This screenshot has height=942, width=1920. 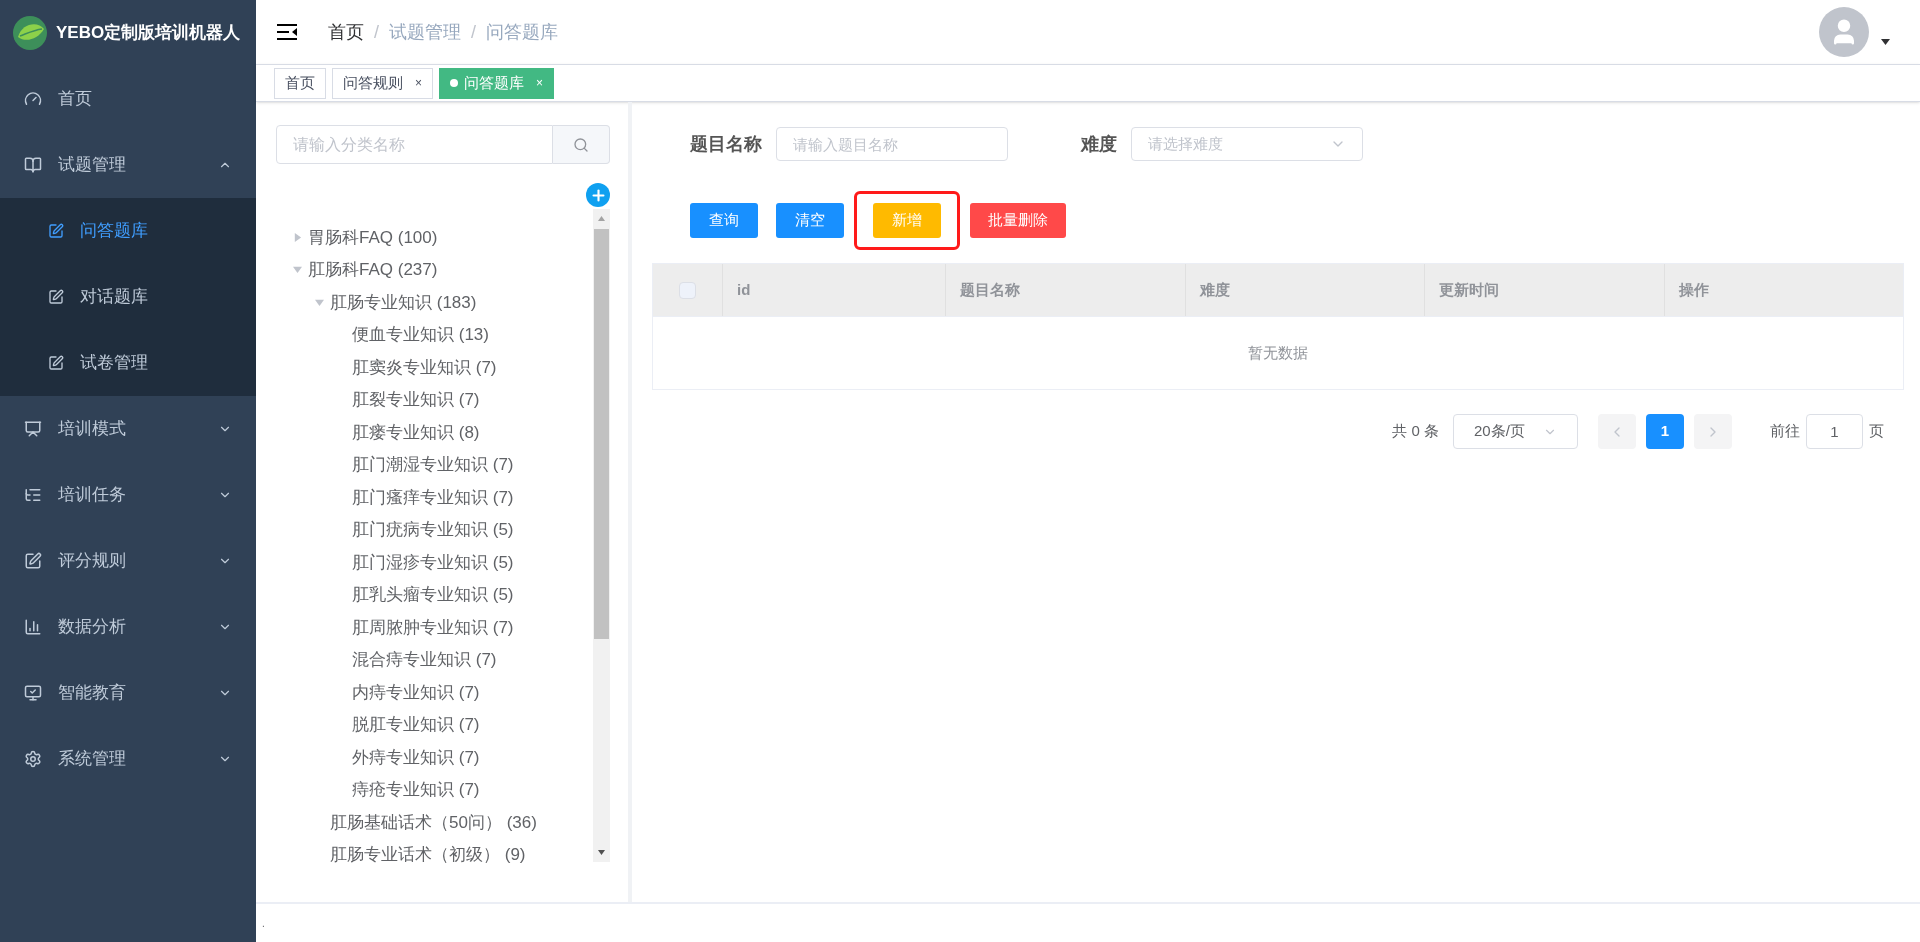 I want to click on tree-node: 内痔专业知识 (7), so click(x=439, y=692).